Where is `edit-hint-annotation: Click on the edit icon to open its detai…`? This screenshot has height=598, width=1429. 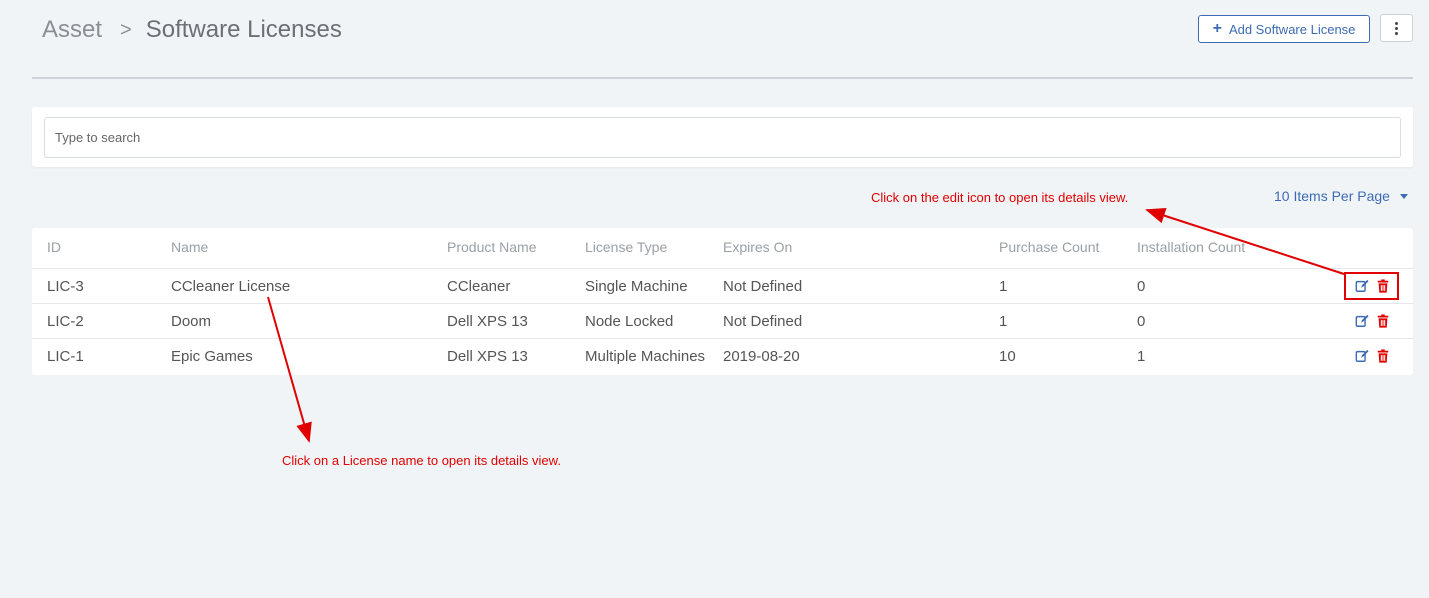
edit-hint-annotation: Click on the edit icon to open its detai… is located at coordinates (1000, 197).